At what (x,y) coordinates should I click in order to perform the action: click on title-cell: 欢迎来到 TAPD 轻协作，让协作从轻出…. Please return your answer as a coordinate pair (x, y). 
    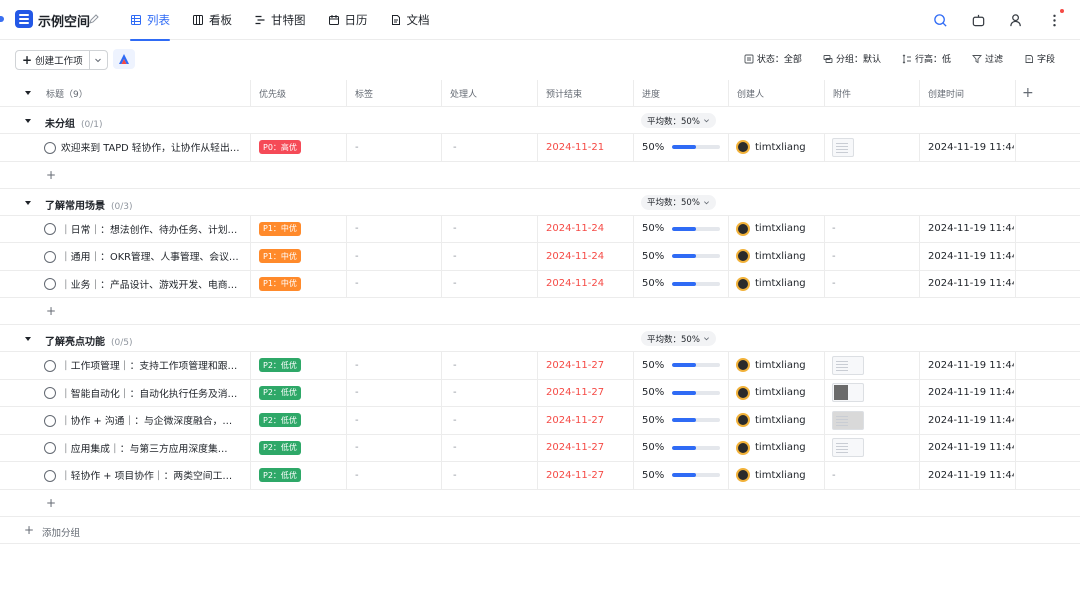
    Looking at the image, I should click on (153, 147).